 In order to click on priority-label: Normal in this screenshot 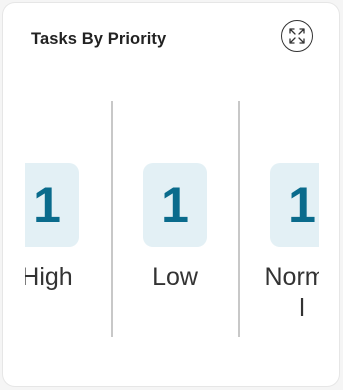, I will do `click(291, 292)`.